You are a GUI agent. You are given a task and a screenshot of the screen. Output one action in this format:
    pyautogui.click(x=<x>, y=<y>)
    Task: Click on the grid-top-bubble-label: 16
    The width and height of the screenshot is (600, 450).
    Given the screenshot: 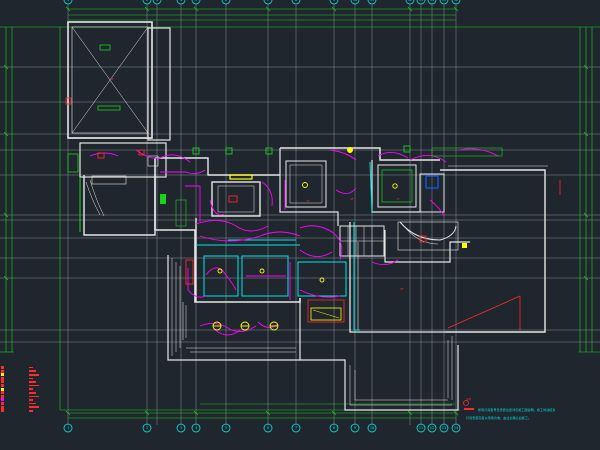 What is the action you would take?
    pyautogui.click(x=456, y=1)
    